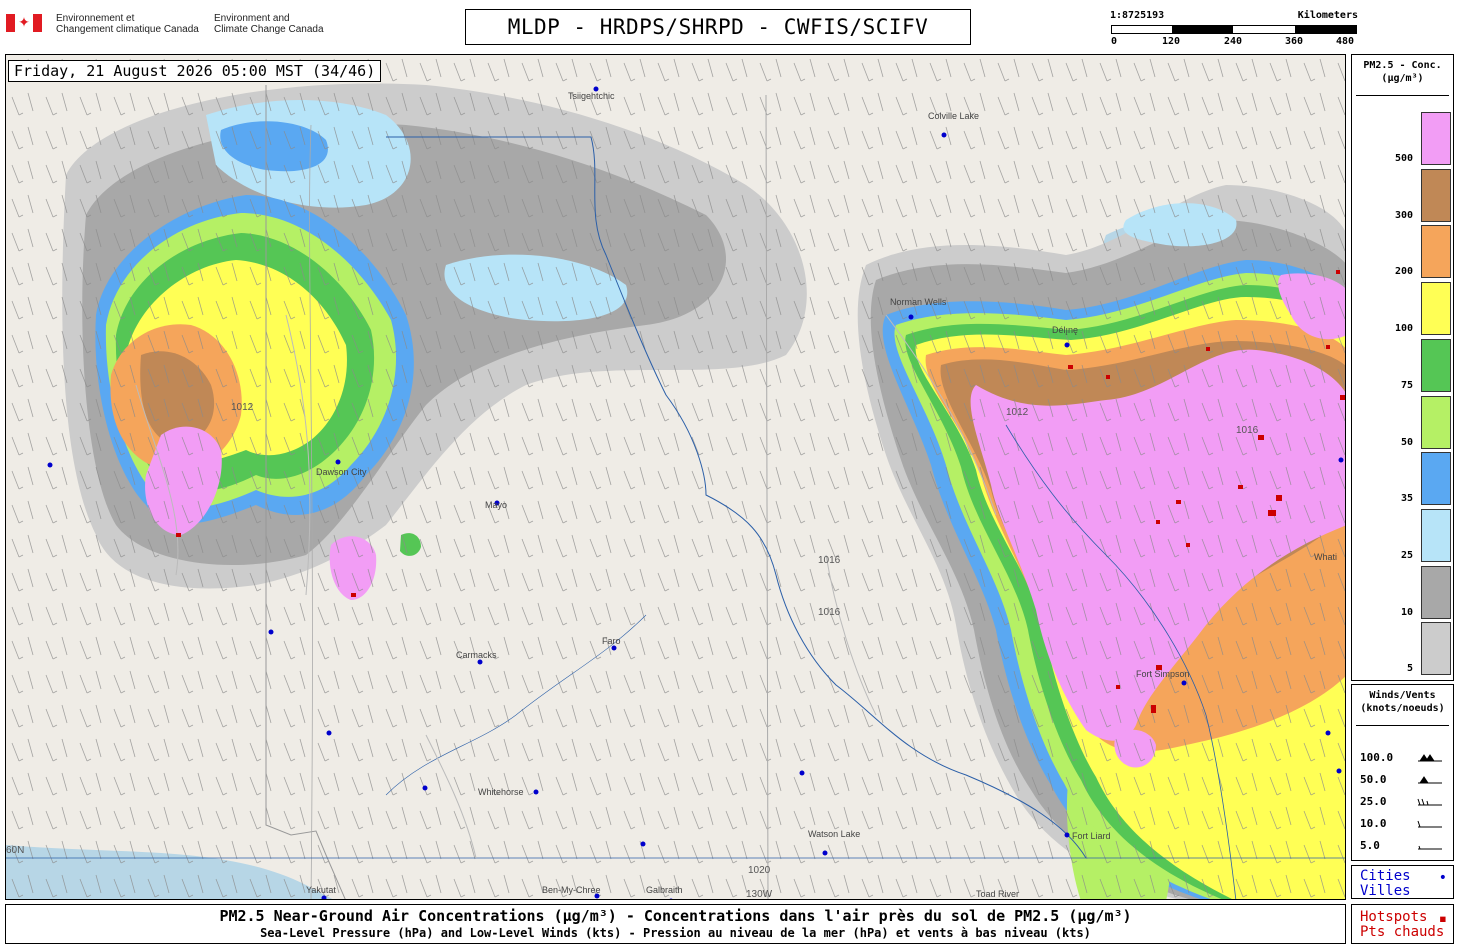 This screenshot has width=1460, height=950. I want to click on city-label: Ben-My-Chree, so click(571, 890).